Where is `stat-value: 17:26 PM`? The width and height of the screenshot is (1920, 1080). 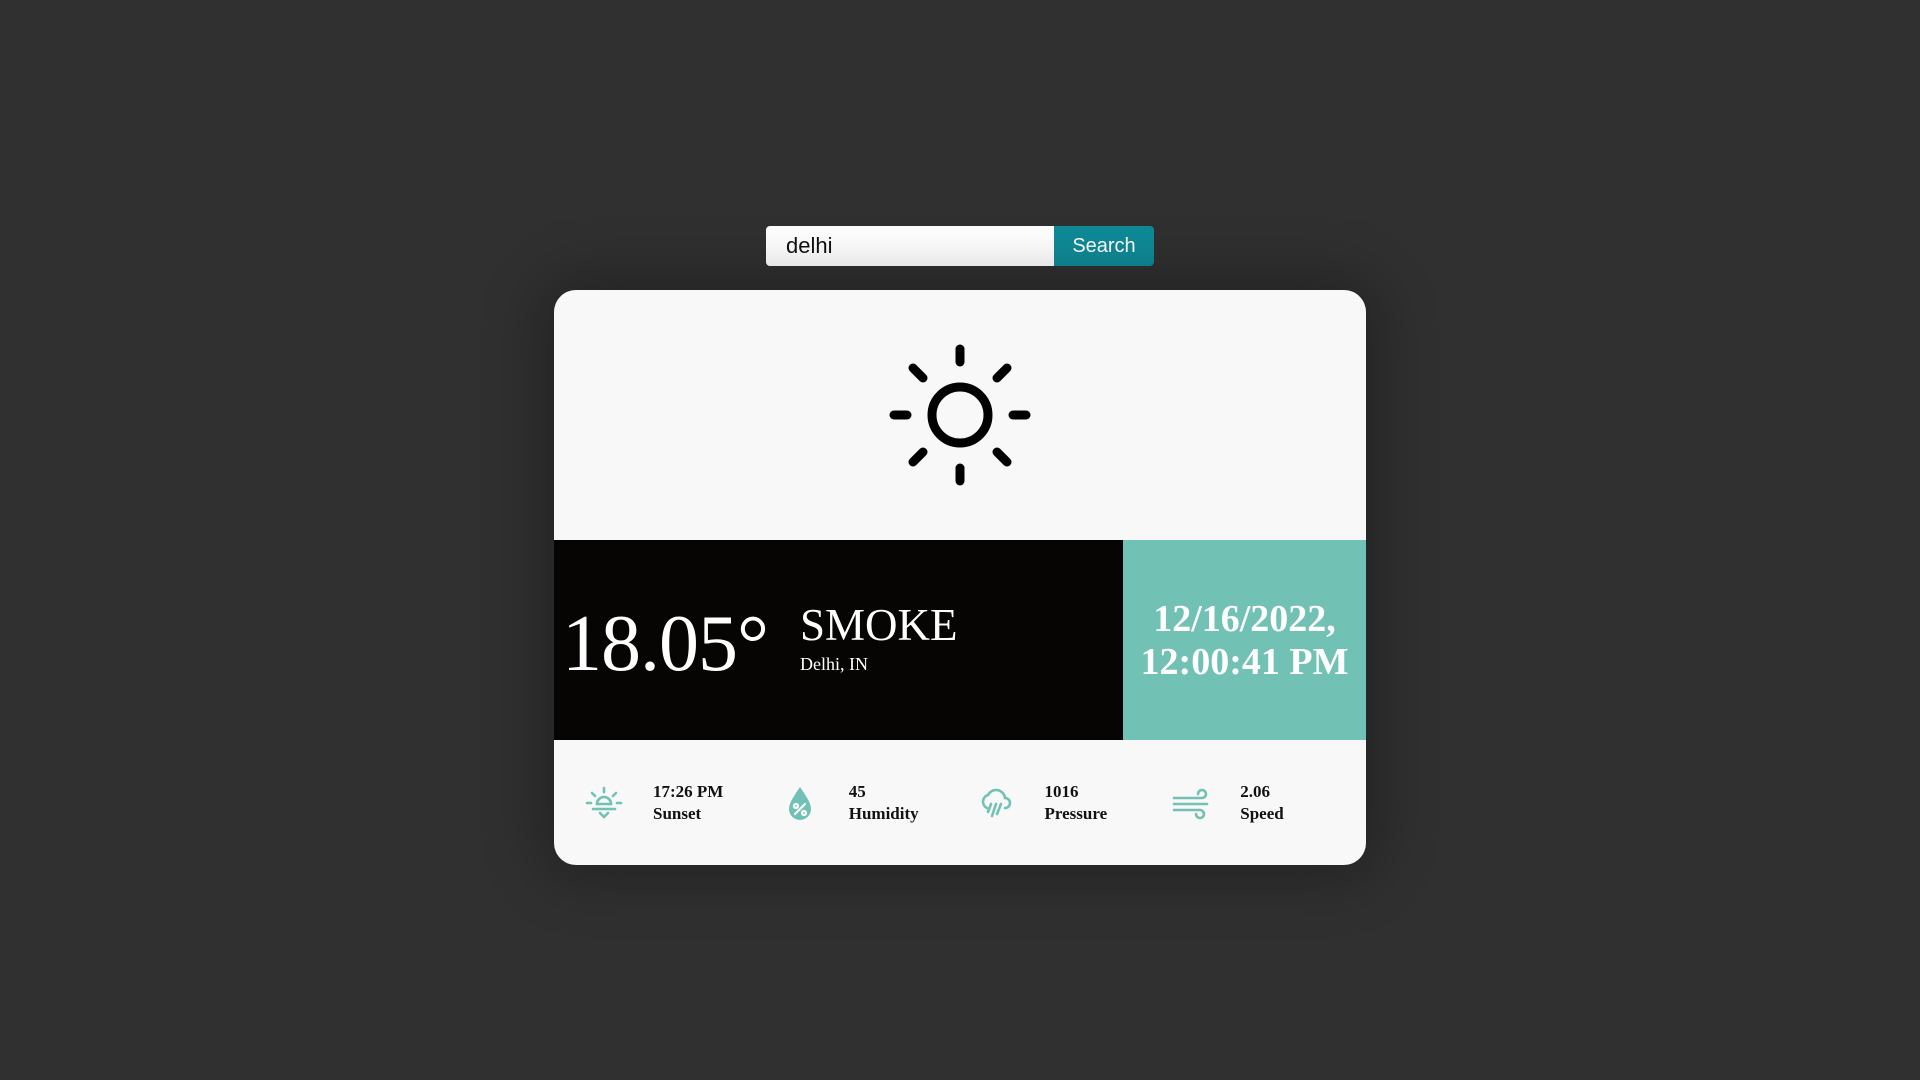 stat-value: 17:26 PM is located at coordinates (688, 791).